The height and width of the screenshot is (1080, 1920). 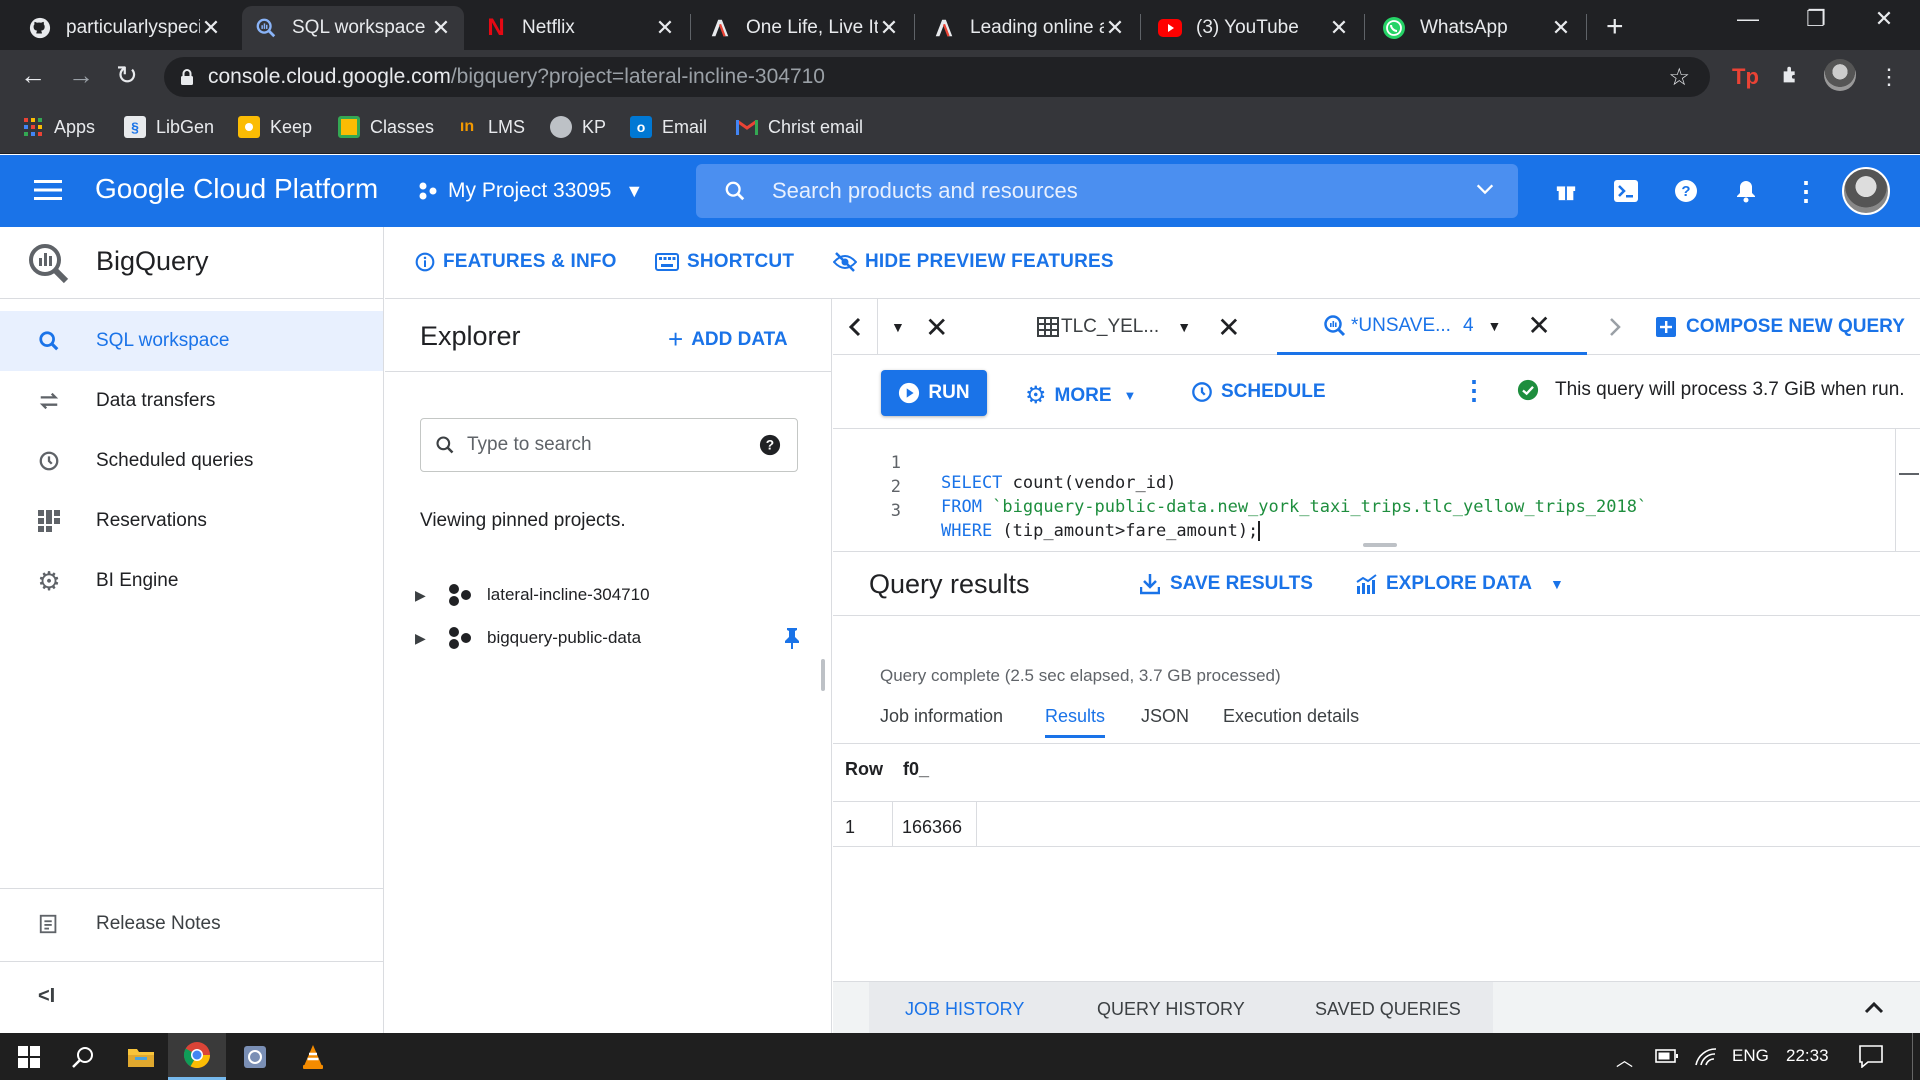 What do you see at coordinates (1807, 1056) in the screenshot?
I see `clock-time: 22:33` at bounding box center [1807, 1056].